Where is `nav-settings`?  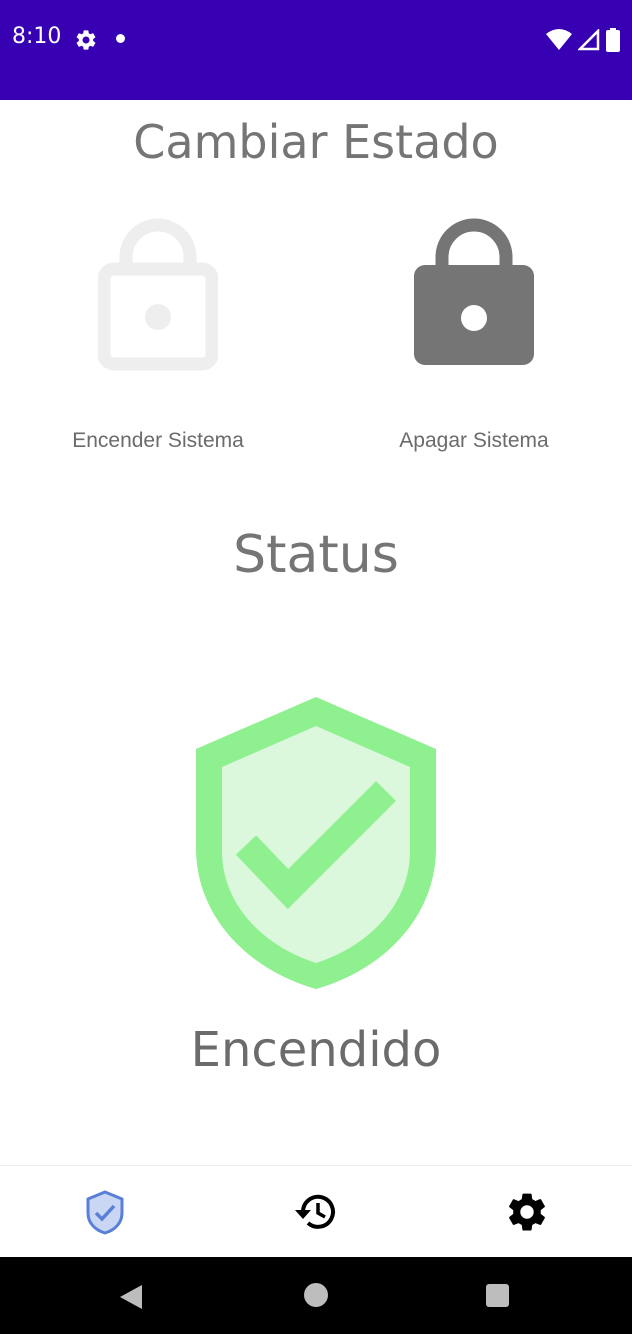
nav-settings is located at coordinates (526, 1211).